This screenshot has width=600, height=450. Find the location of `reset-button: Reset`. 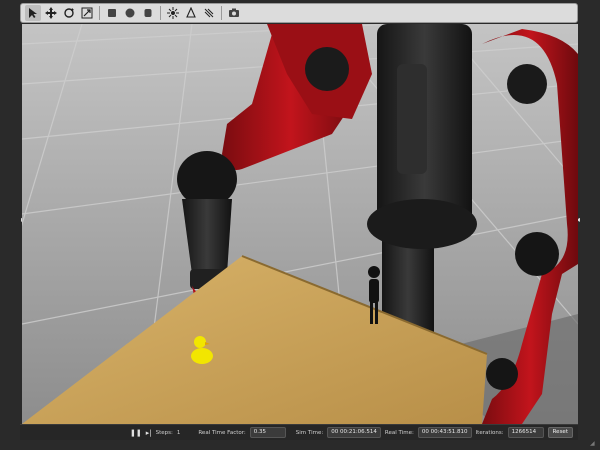

reset-button: Reset is located at coordinates (560, 432).